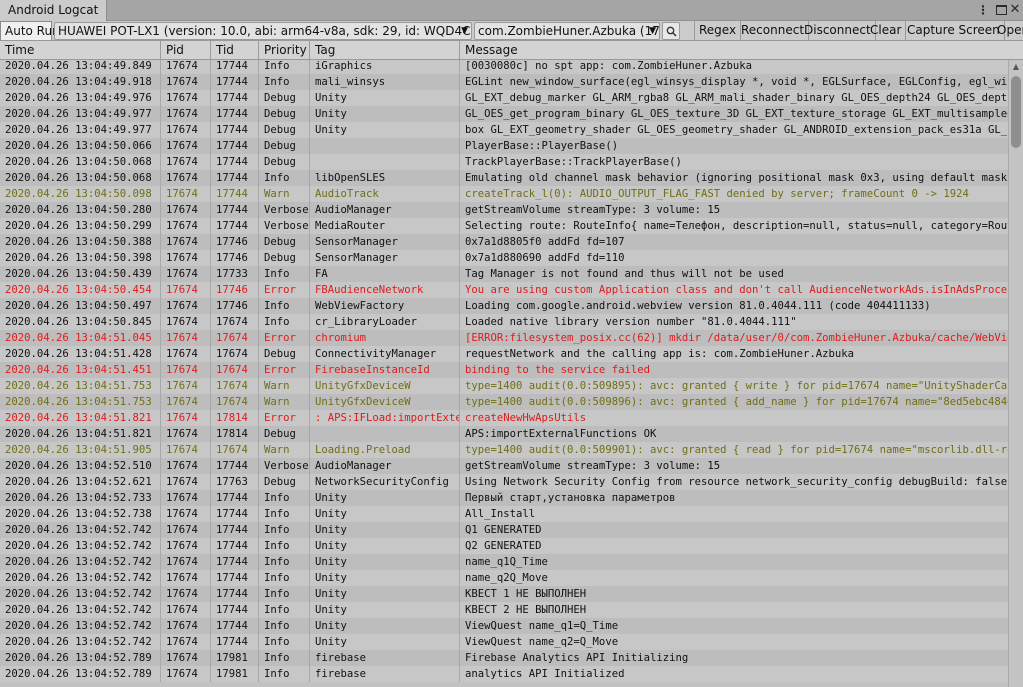 The image size is (1023, 687). Describe the element at coordinates (80, 50) in the screenshot. I see `column-header-time: Time` at that location.